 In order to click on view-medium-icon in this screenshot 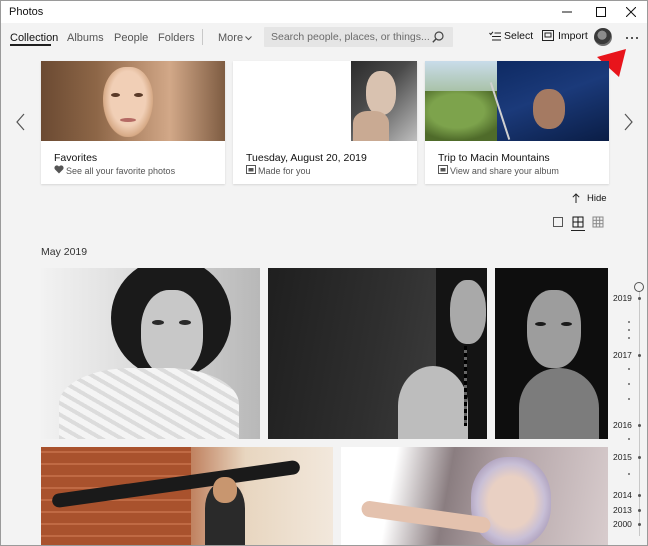, I will do `click(578, 222)`.